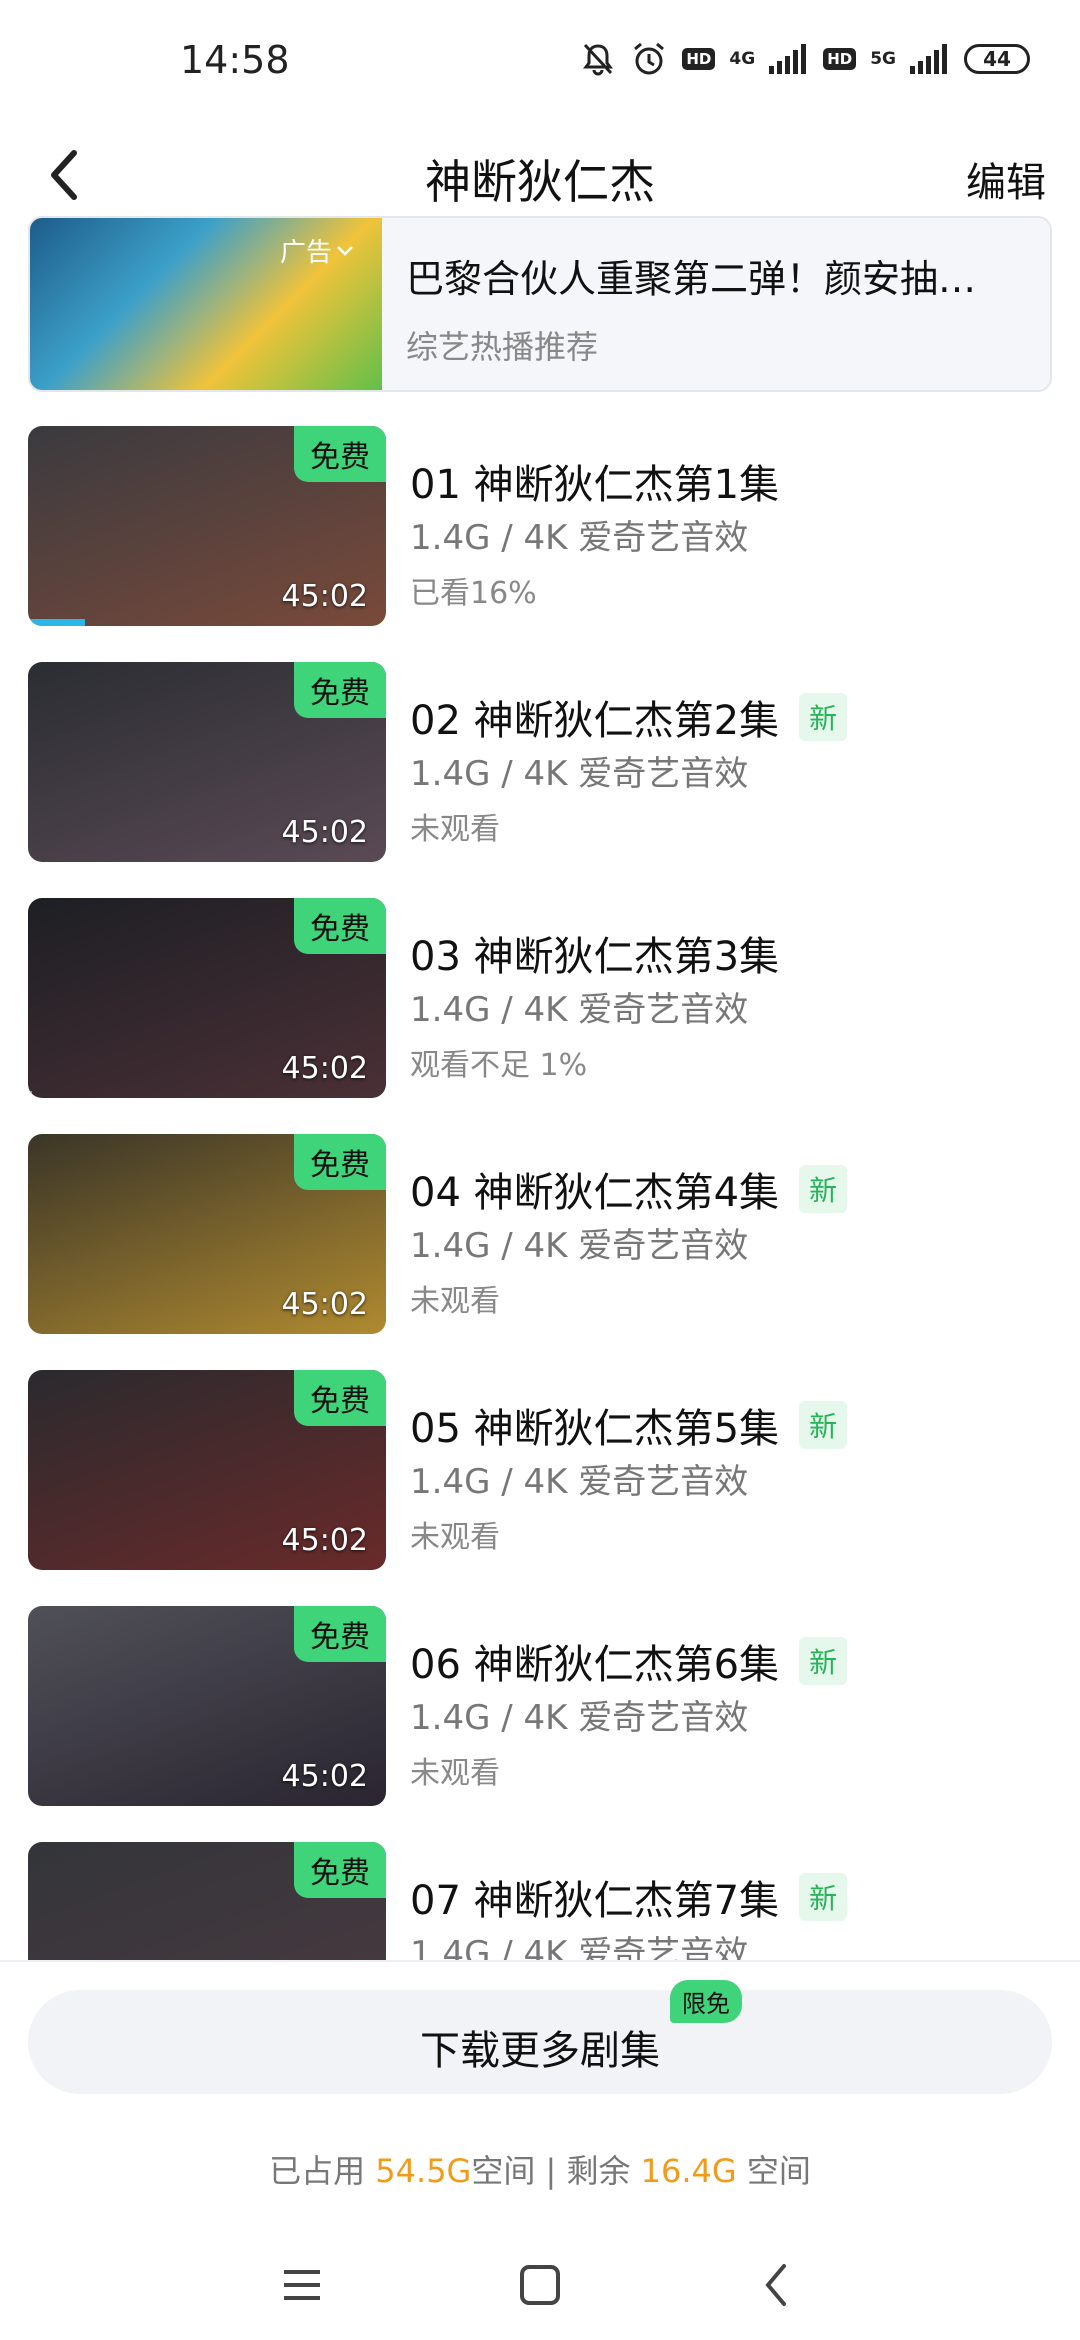  I want to click on alarm-icon, so click(649, 58).